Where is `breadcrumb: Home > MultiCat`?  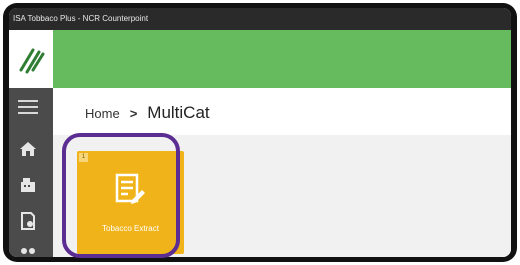
breadcrumb: Home > MultiCat is located at coordinates (286, 113).